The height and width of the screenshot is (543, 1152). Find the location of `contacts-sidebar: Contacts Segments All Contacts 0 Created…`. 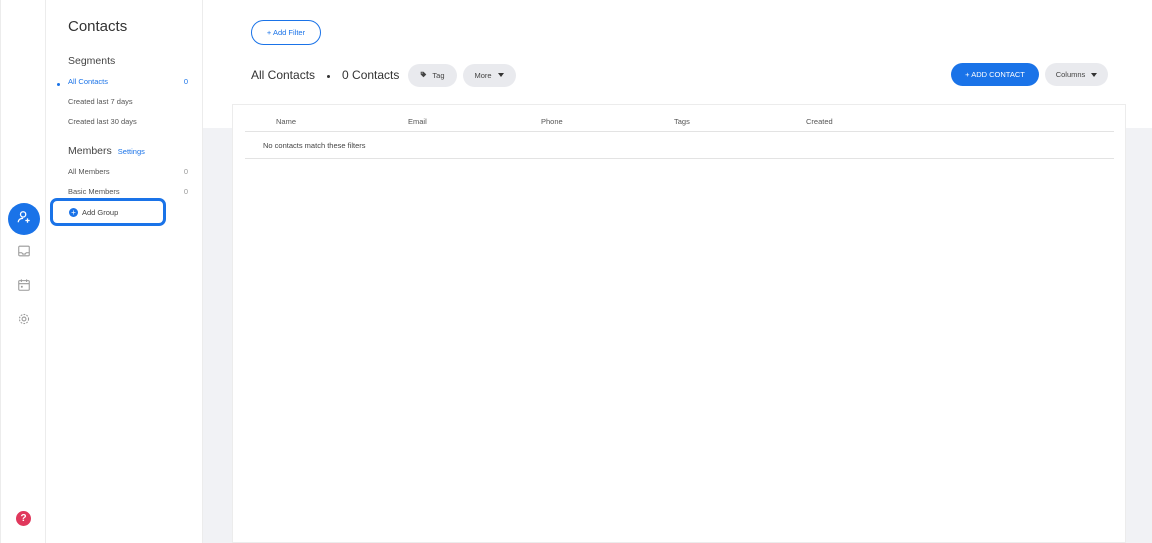

contacts-sidebar: Contacts Segments All Contacts 0 Created… is located at coordinates (125, 271).